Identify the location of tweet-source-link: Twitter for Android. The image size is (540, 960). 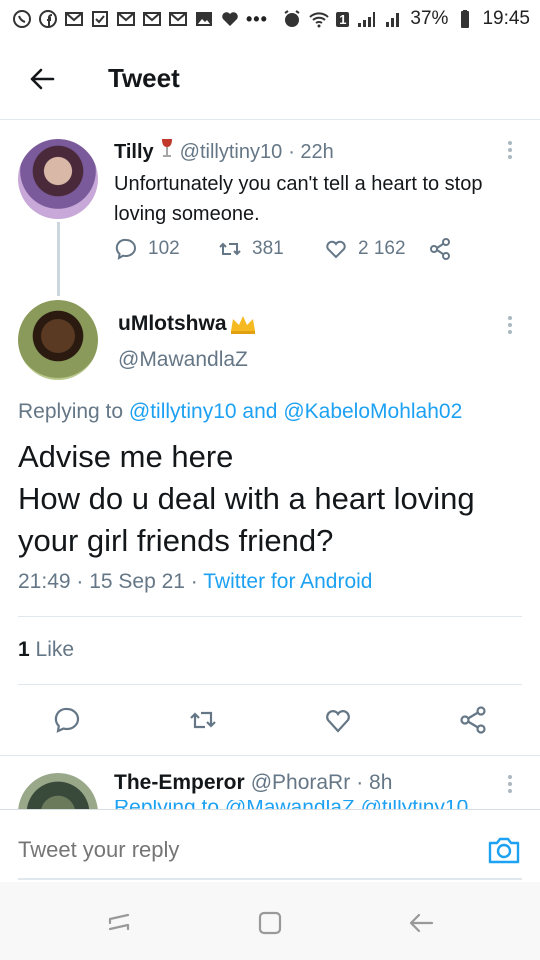
(287, 581).